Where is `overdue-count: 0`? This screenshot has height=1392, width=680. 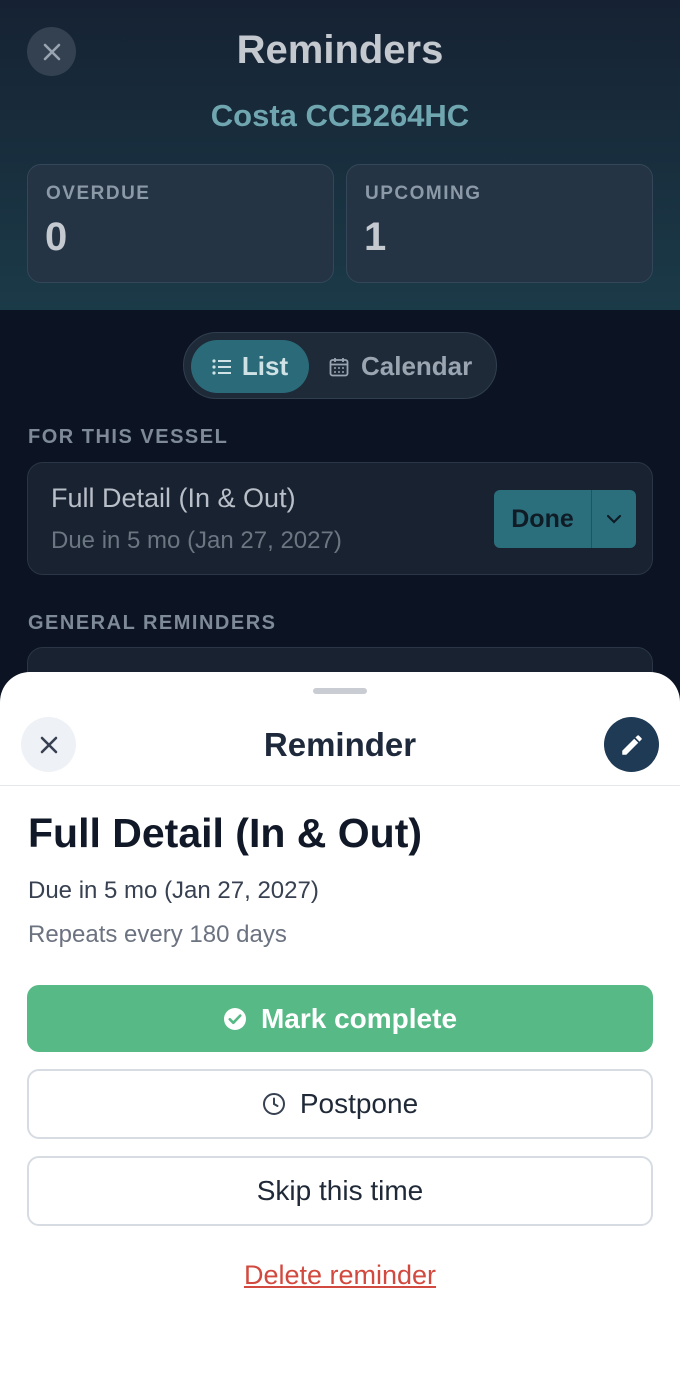
overdue-count: 0 is located at coordinates (56, 237).